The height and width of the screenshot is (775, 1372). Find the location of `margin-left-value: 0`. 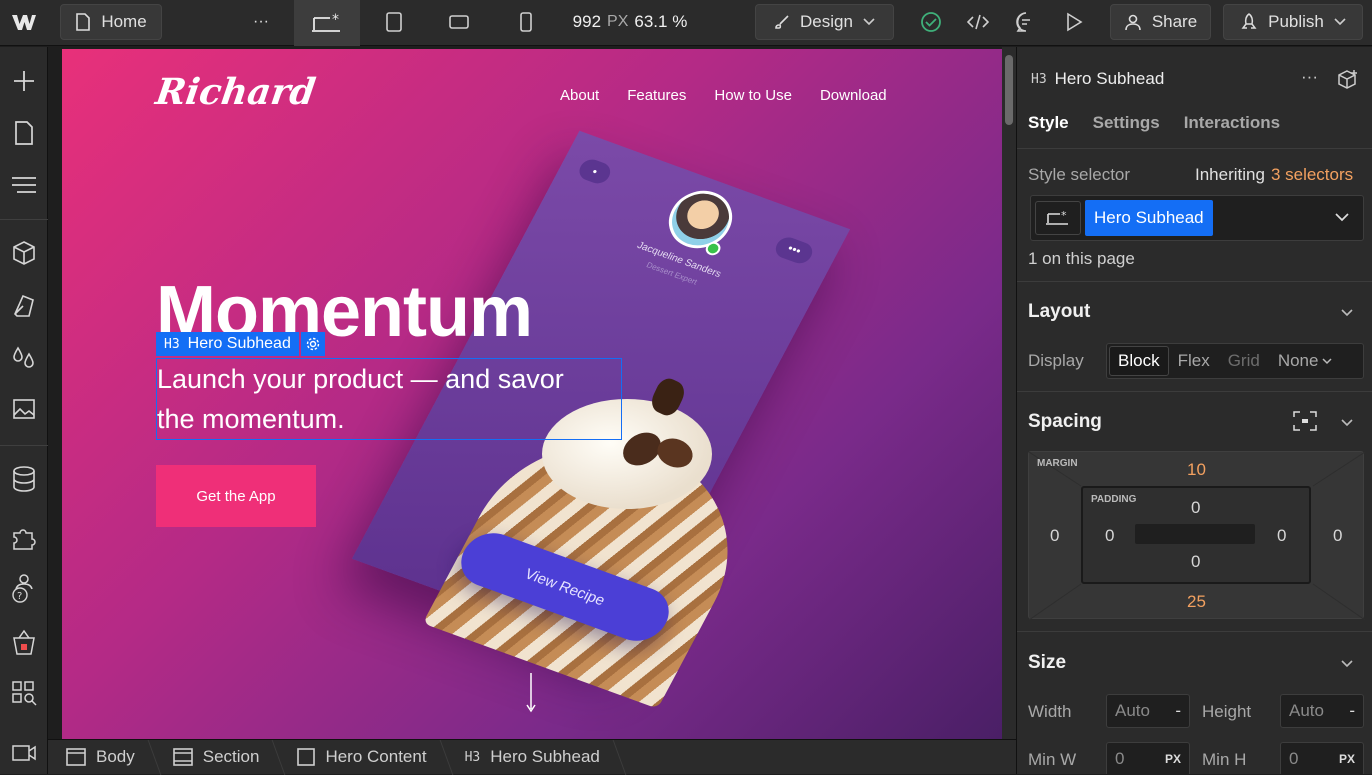

margin-left-value: 0 is located at coordinates (1054, 536).